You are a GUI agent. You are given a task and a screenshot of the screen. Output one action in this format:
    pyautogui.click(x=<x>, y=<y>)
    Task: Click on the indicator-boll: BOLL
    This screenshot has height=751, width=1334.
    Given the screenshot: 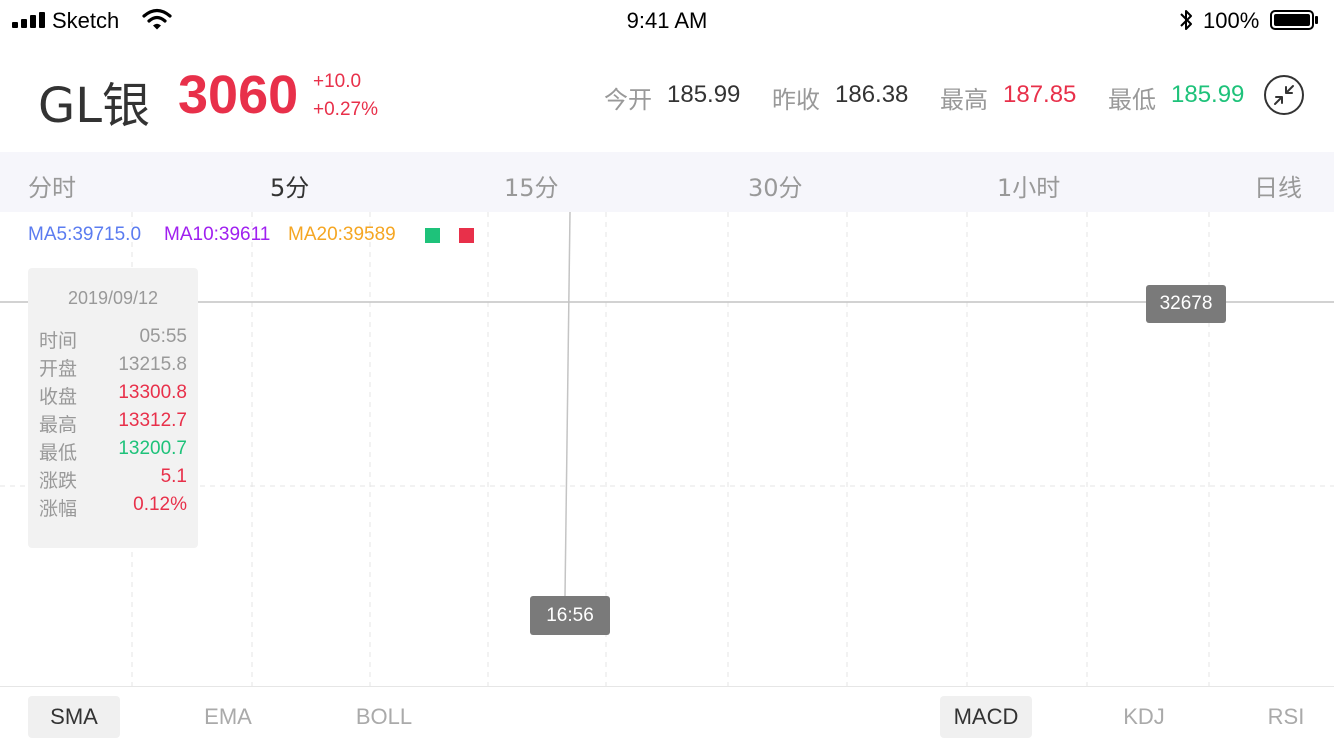 What is the action you would take?
    pyautogui.click(x=384, y=717)
    